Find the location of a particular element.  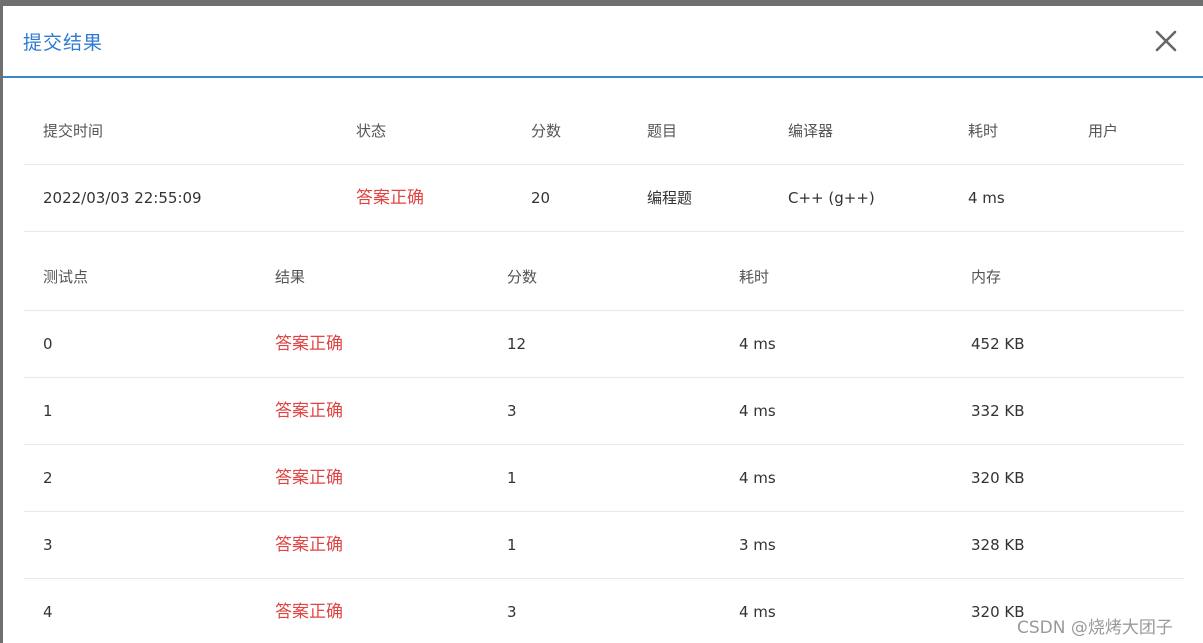

header-memory: 内存 is located at coordinates (986, 277).